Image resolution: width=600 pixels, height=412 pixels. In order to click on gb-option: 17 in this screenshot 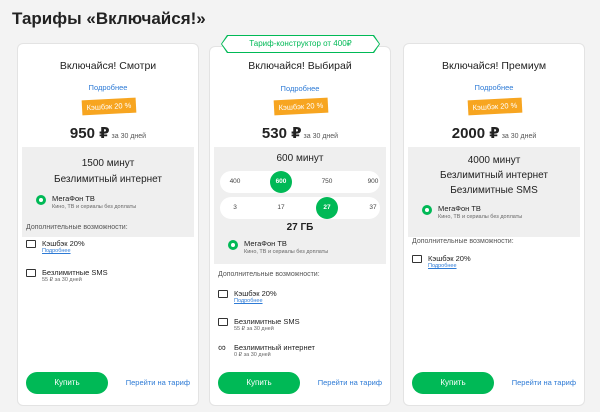, I will do `click(281, 208)`.